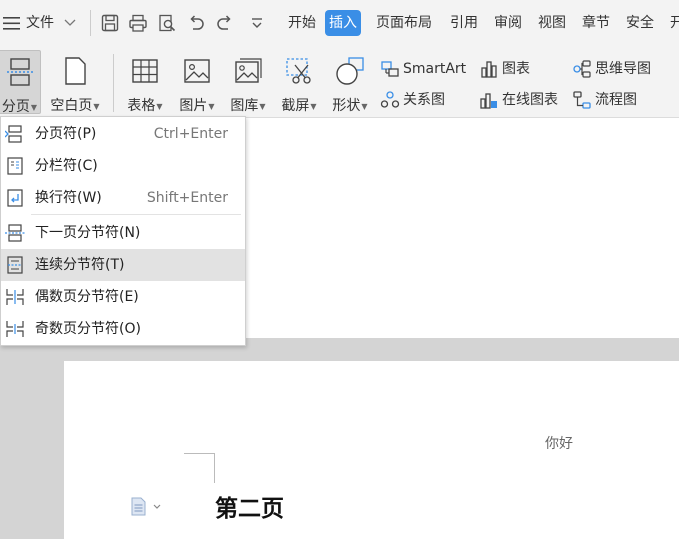 The height and width of the screenshot is (539, 679). I want to click on paragraph-style-icon, so click(147, 507).